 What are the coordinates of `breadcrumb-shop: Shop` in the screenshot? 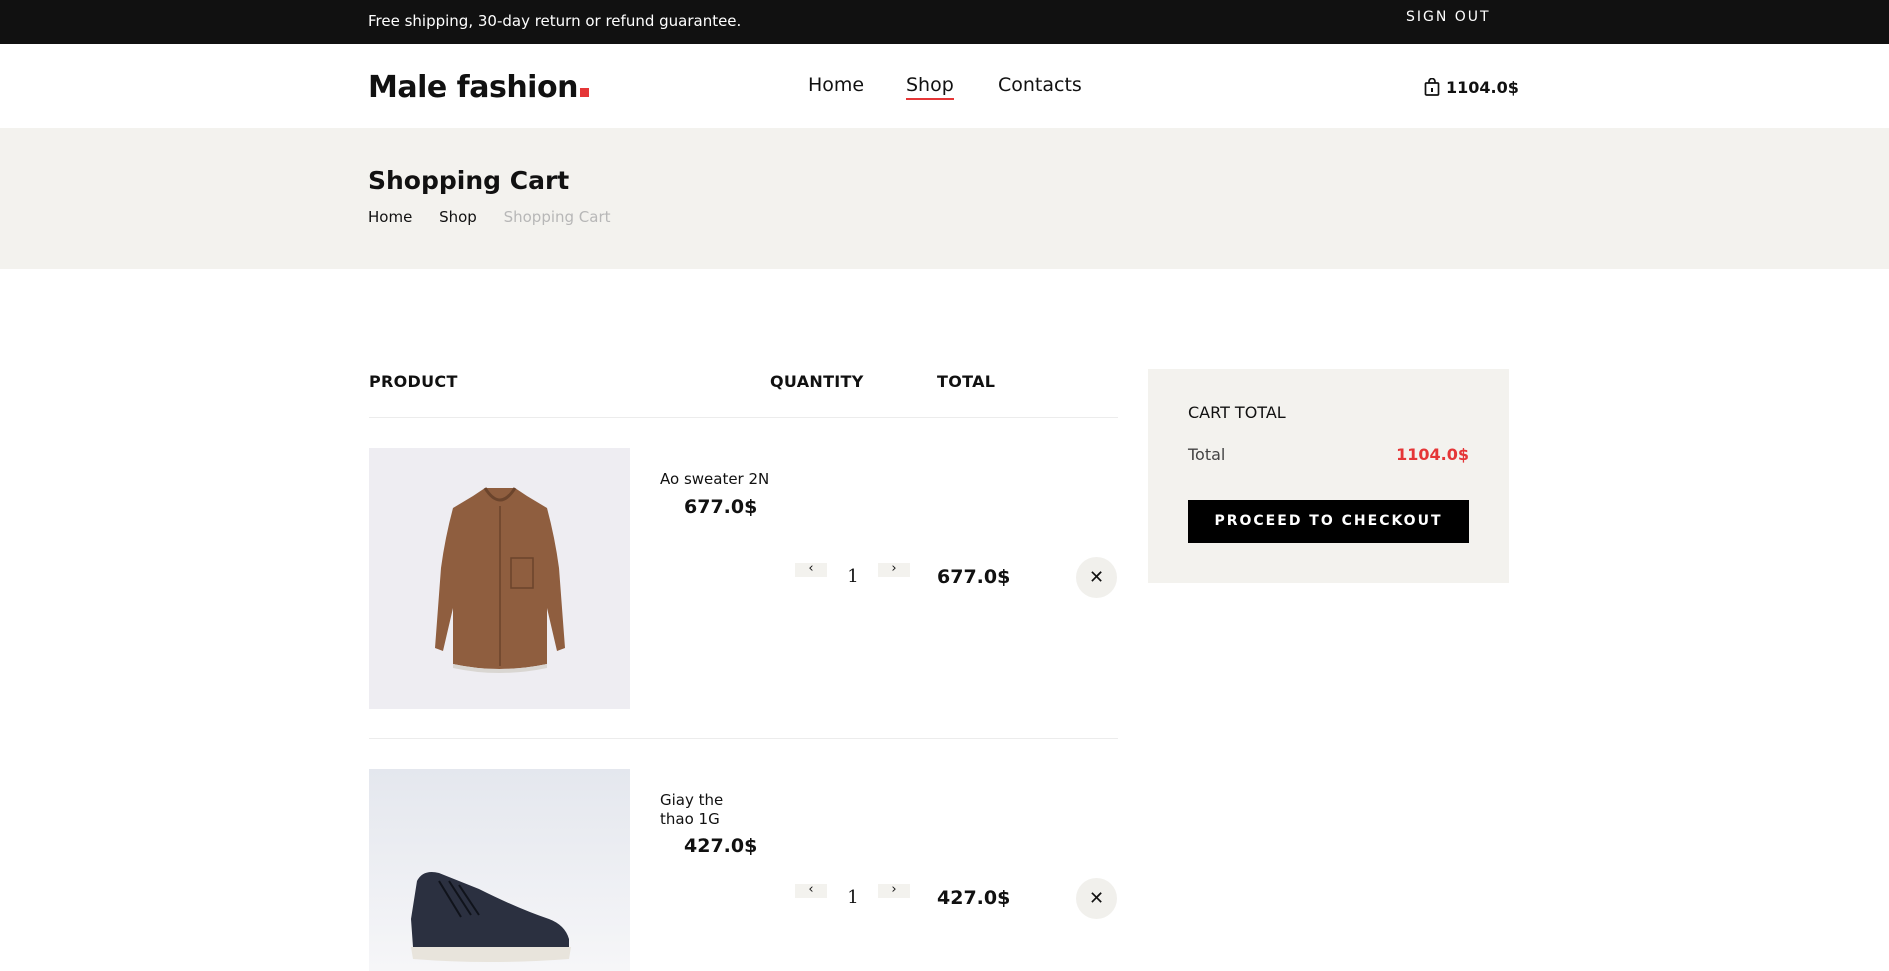 It's located at (458, 217).